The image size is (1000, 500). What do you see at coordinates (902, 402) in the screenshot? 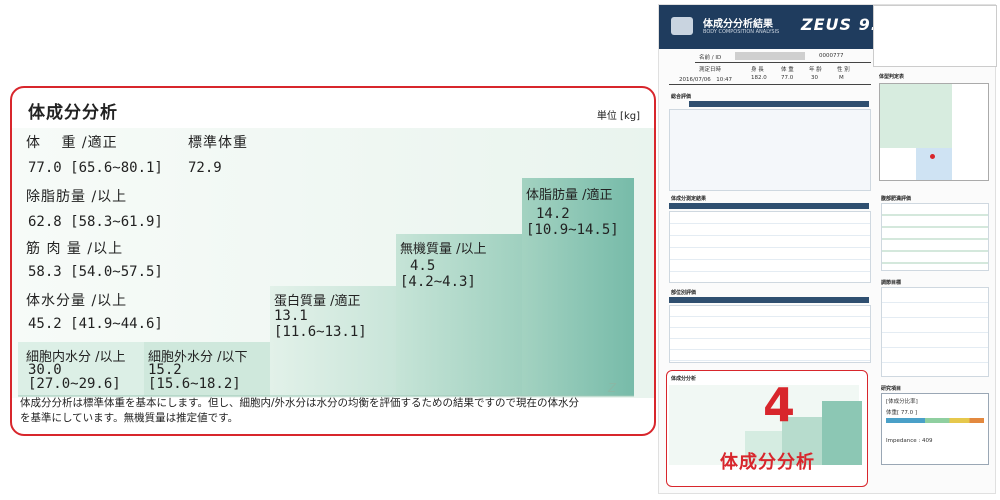
I see `report-research-label: [体成分比率]` at bounding box center [902, 402].